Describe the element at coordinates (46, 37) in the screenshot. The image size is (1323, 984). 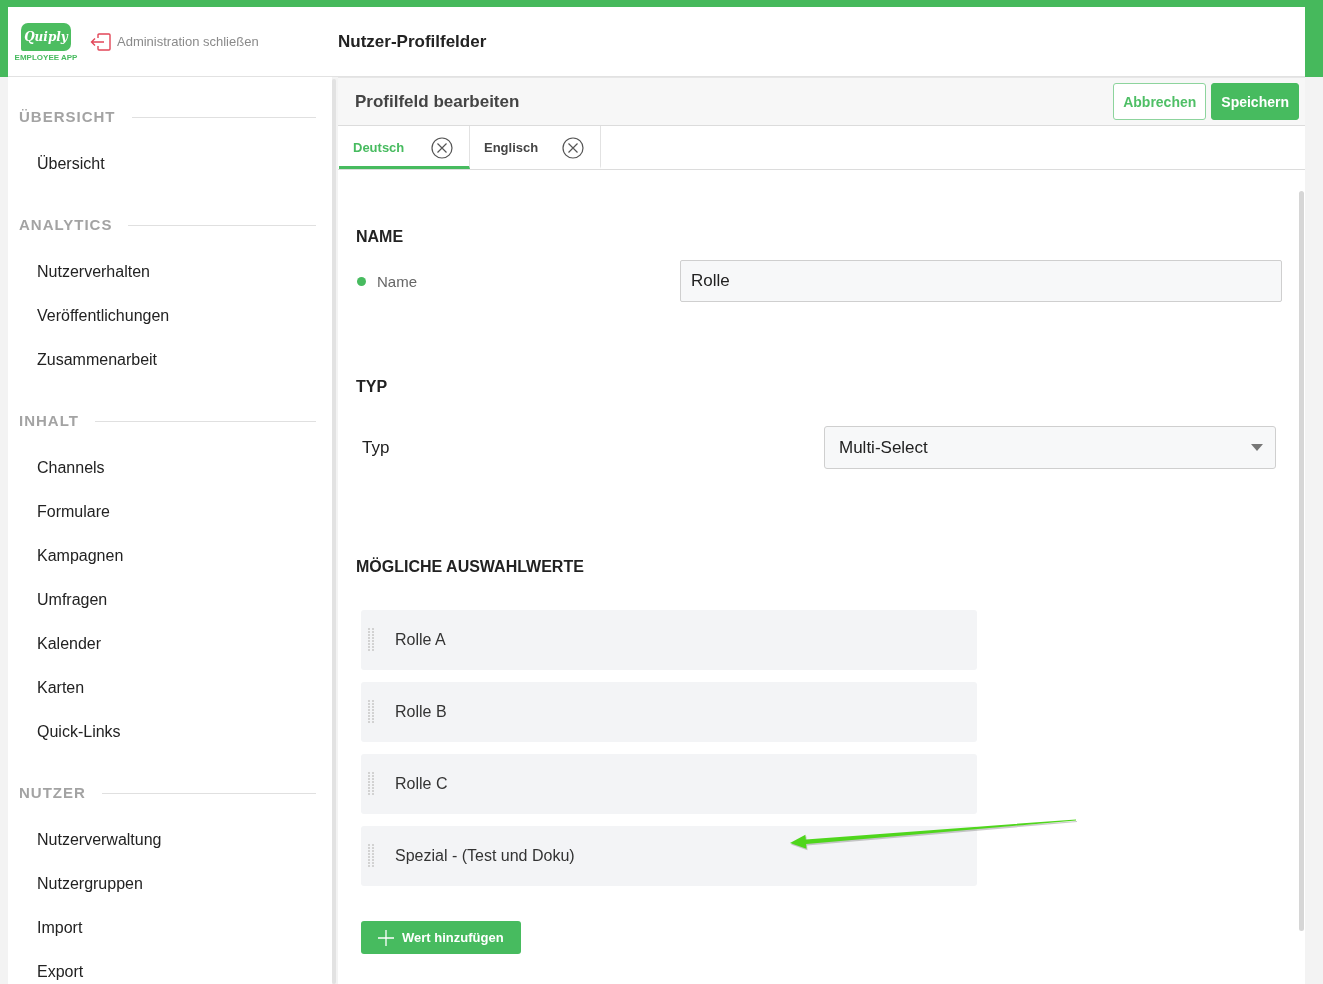
I see `logo-wordmark: Quiply` at that location.